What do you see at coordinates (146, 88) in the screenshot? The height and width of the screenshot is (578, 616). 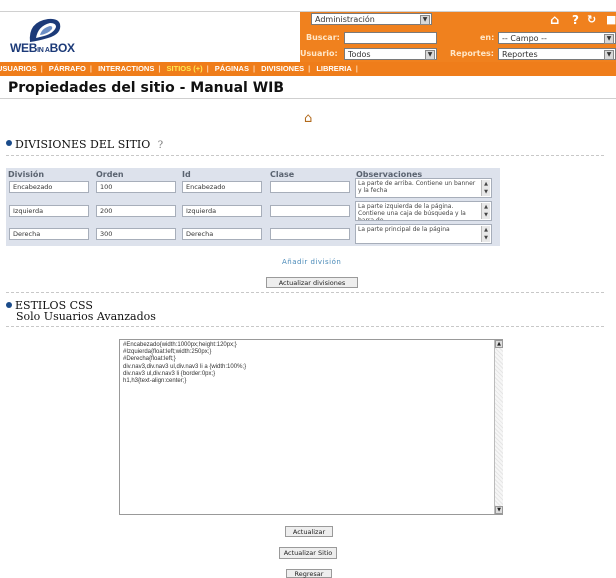 I see `page-title: Propiedades del sitio - Manual WIB` at bounding box center [146, 88].